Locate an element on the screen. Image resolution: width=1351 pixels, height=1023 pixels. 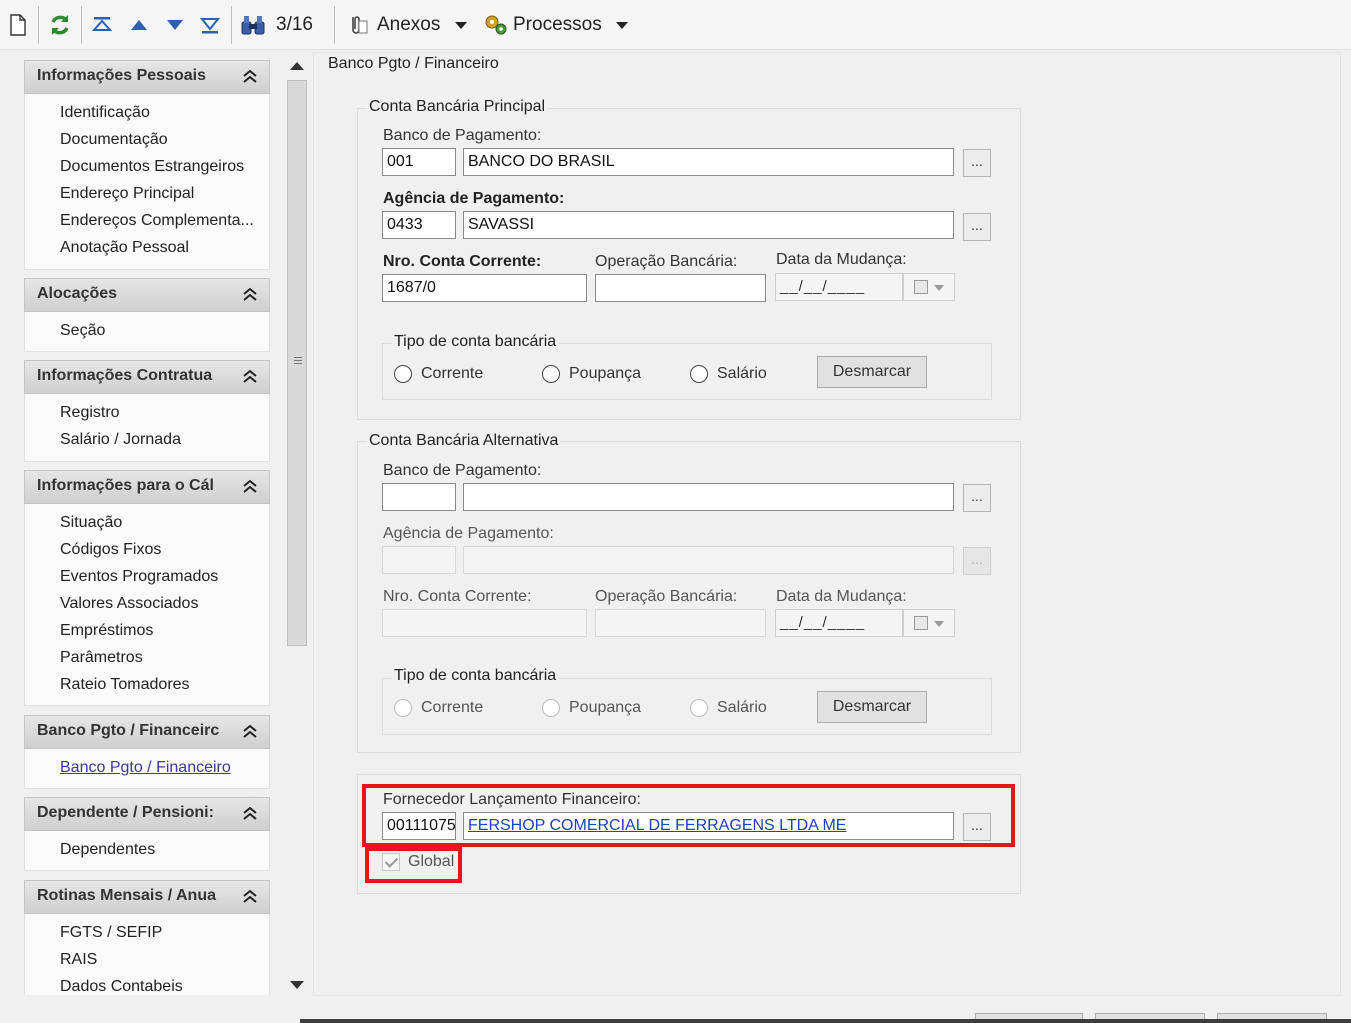
scroll-up-icon is located at coordinates (297, 66).